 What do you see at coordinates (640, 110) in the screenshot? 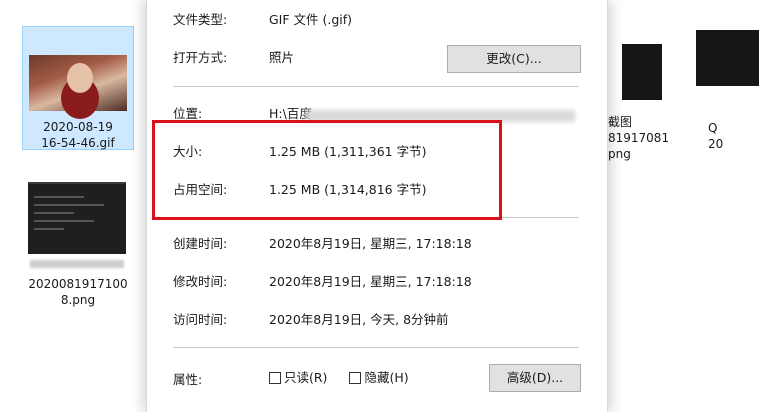
I see `file-screenshot: 截图 81917081 png` at bounding box center [640, 110].